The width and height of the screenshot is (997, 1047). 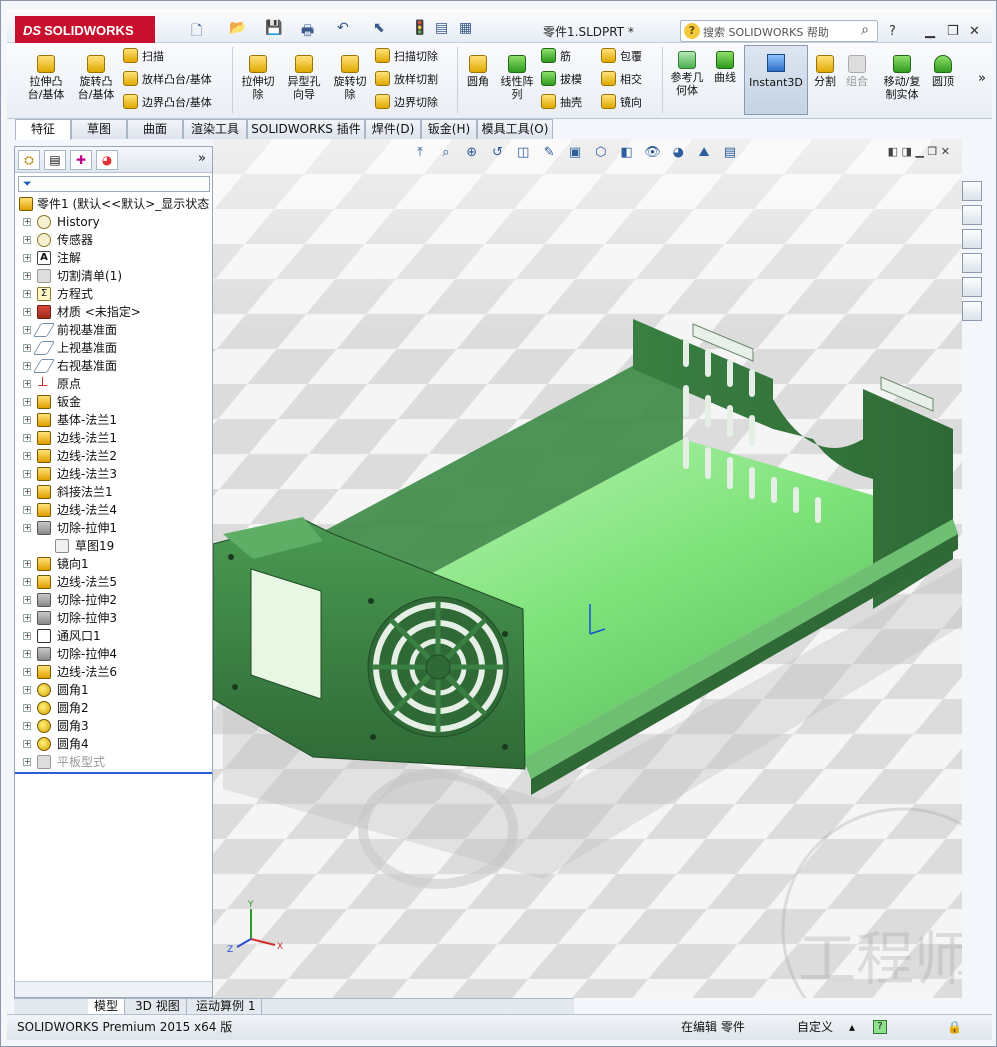 I want to click on appearance-icon: ◕, so click(x=678, y=154).